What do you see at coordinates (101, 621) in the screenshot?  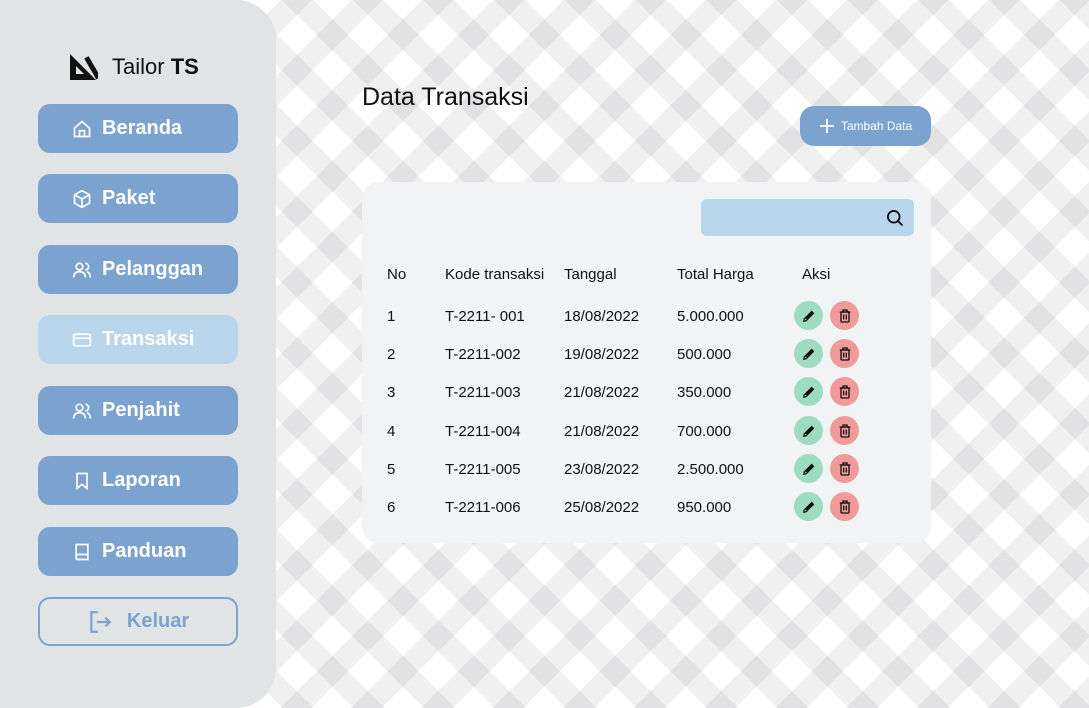 I see `logout-icon` at bounding box center [101, 621].